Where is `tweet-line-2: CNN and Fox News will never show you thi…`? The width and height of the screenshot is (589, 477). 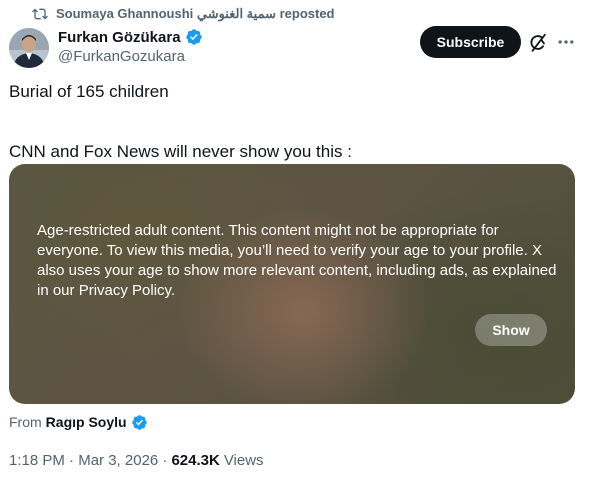
tweet-line-2: CNN and Fox News will never show you thi… is located at coordinates (180, 151).